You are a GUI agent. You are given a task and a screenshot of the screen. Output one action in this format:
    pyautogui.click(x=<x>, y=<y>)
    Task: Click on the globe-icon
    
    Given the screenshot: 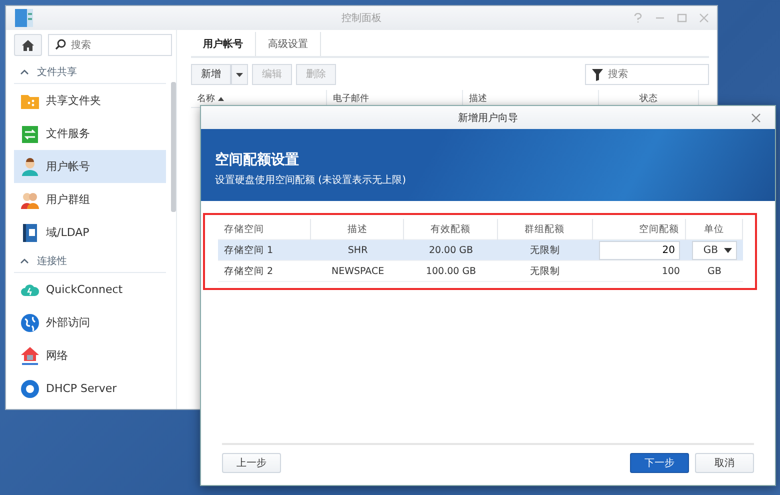 What is the action you would take?
    pyautogui.click(x=30, y=322)
    